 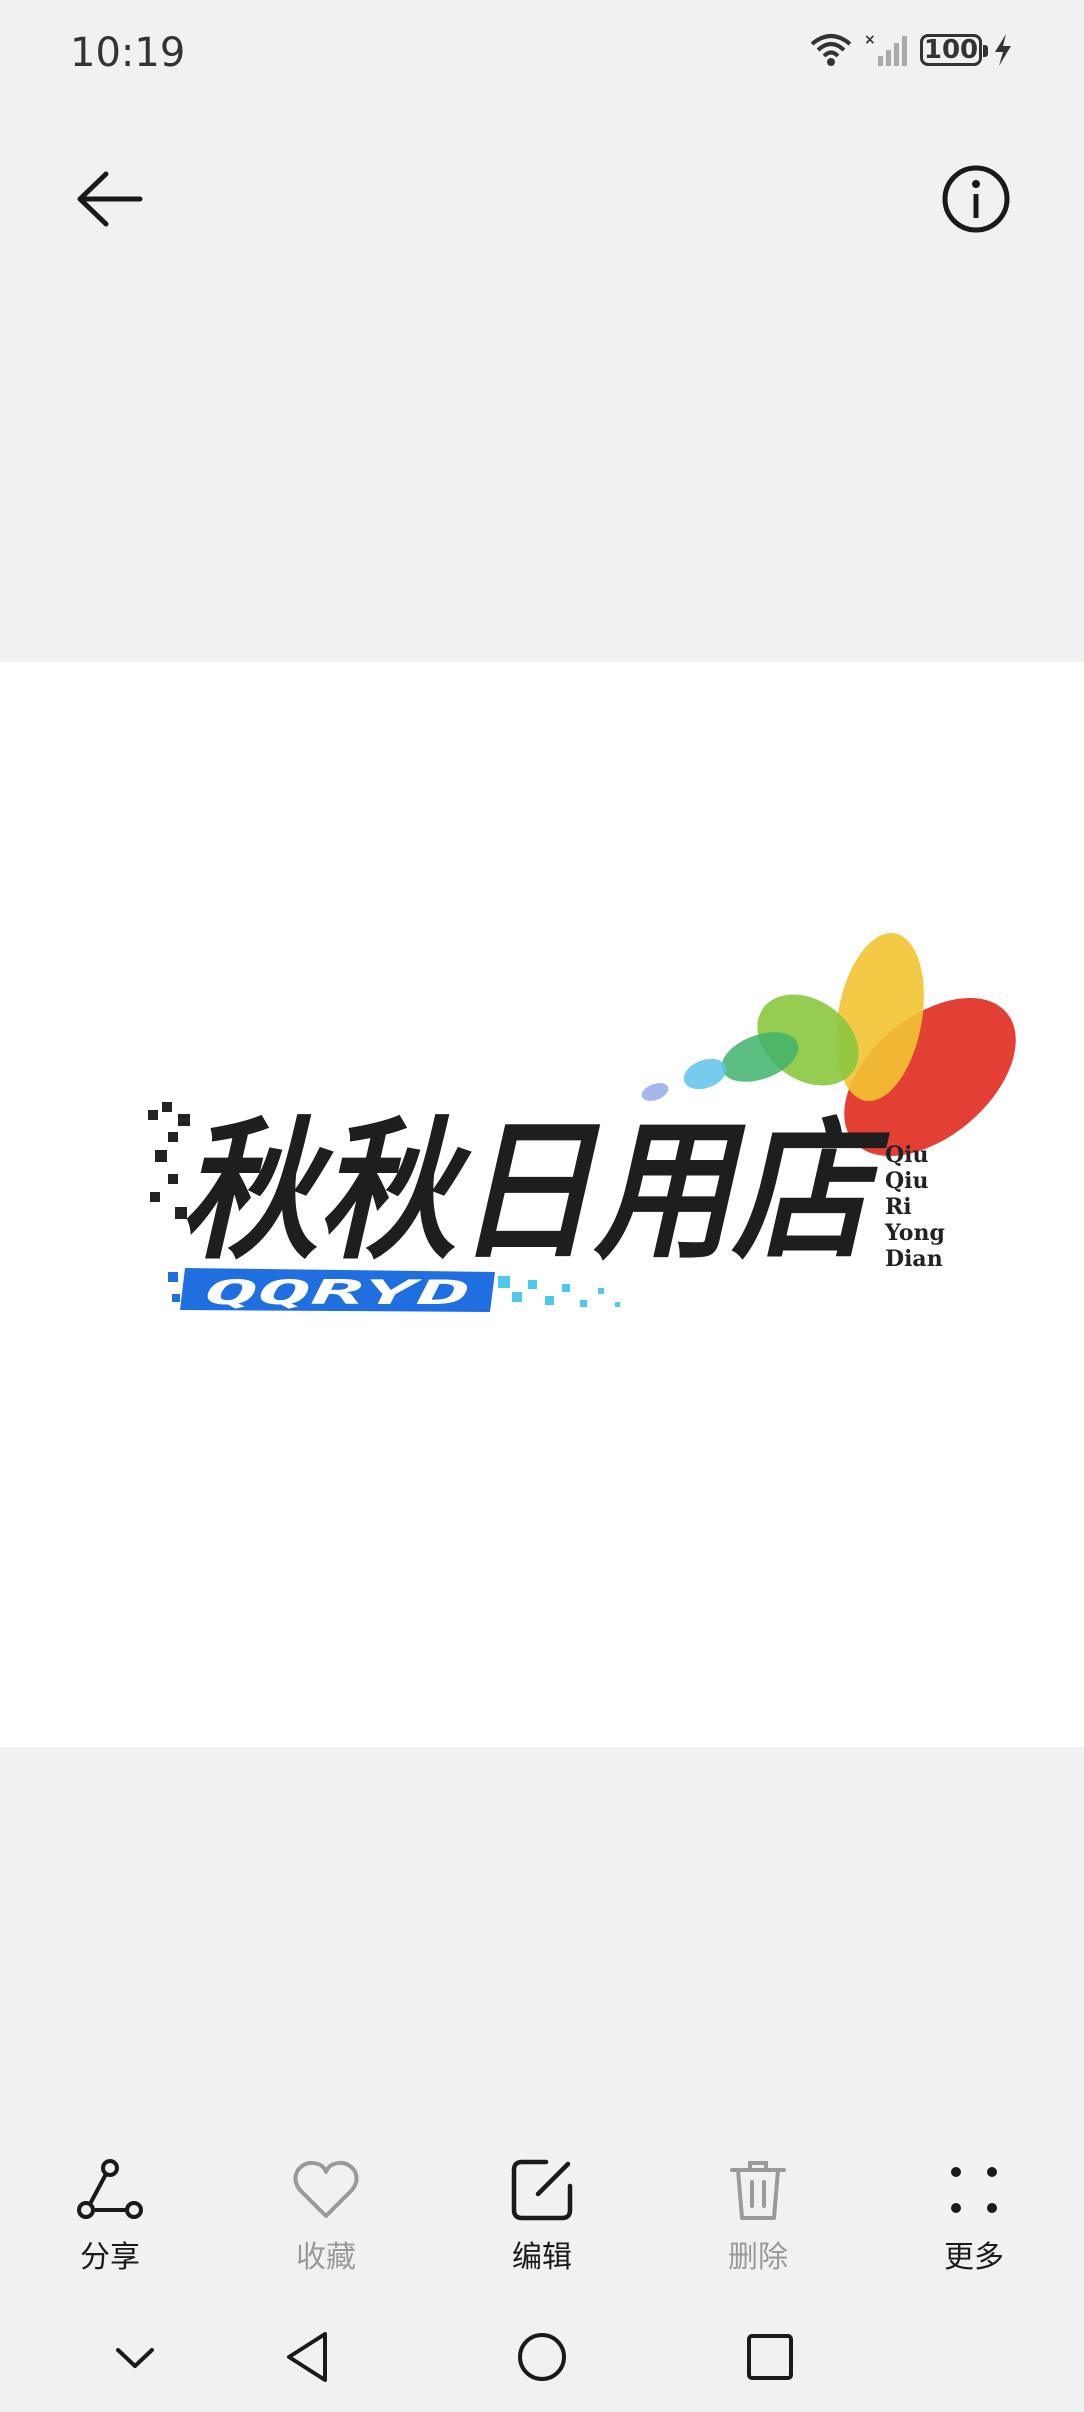 I want to click on status-icons: × 100, so click(x=911, y=50).